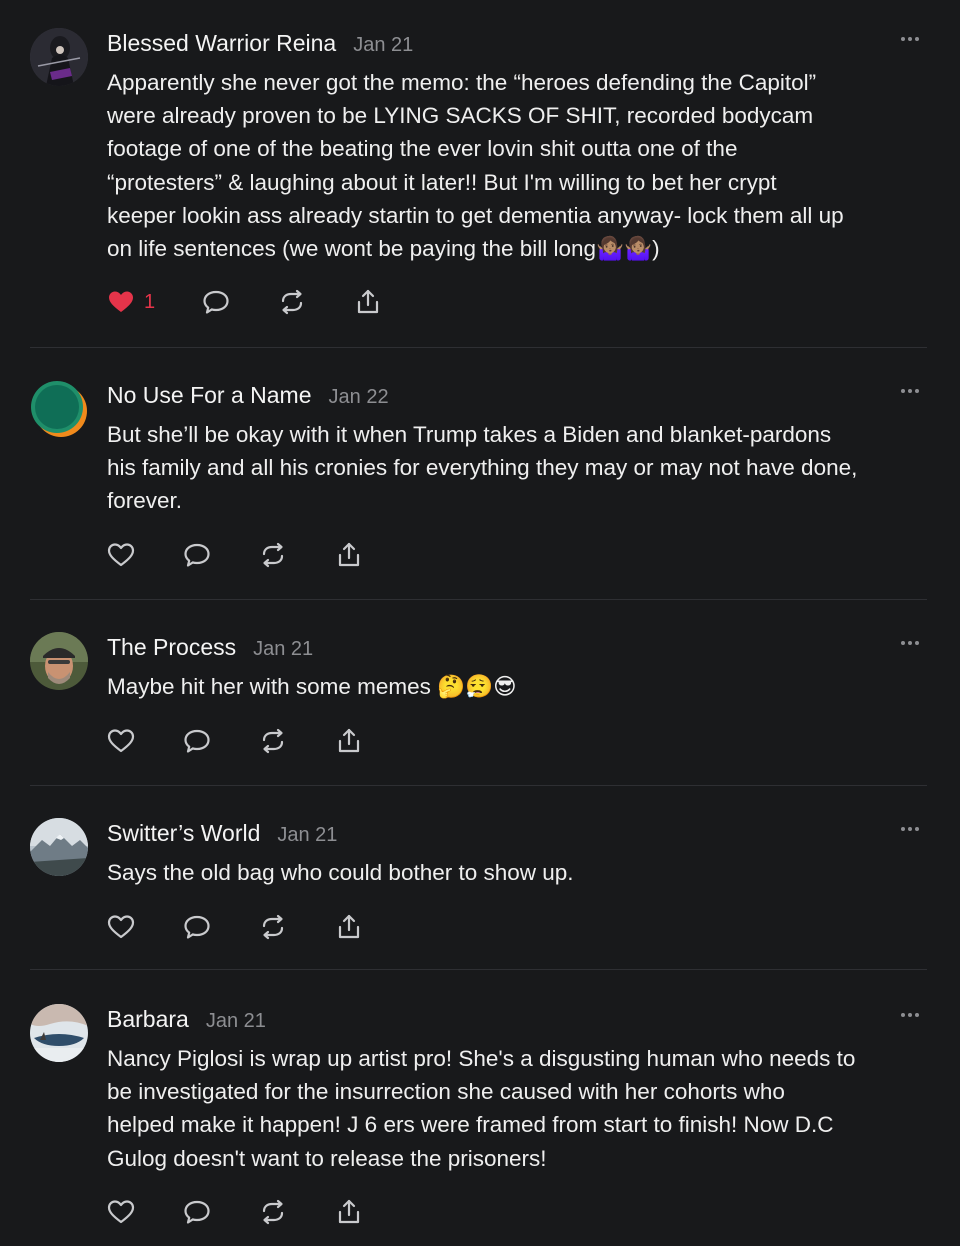 The image size is (960, 1246). Describe the element at coordinates (183, 833) in the screenshot. I see `author-name: Switter’s World` at that location.